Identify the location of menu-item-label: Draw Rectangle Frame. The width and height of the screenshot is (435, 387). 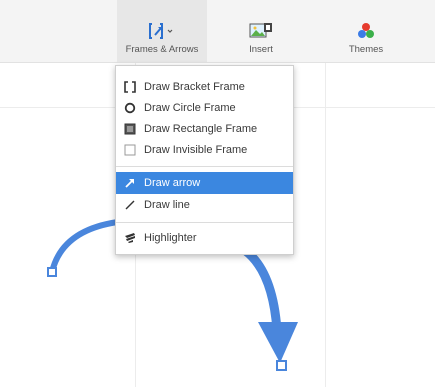
(201, 129).